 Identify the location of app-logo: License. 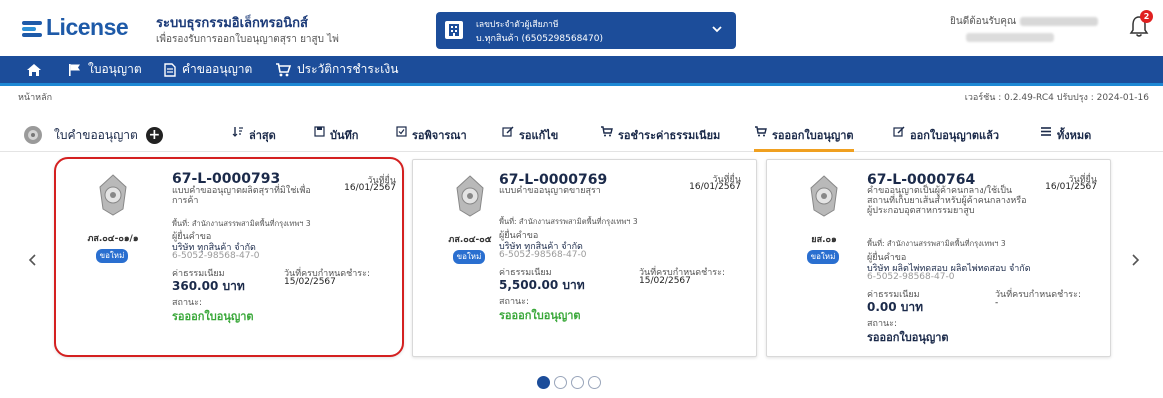
(75, 27).